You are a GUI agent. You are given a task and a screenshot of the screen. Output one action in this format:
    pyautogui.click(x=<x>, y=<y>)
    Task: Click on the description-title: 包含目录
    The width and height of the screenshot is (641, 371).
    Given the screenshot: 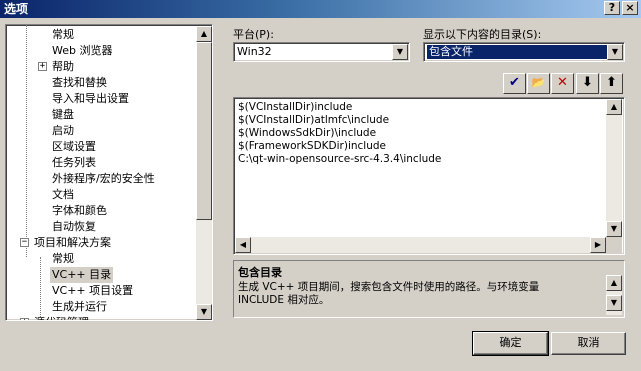 What is the action you would take?
    pyautogui.click(x=260, y=272)
    